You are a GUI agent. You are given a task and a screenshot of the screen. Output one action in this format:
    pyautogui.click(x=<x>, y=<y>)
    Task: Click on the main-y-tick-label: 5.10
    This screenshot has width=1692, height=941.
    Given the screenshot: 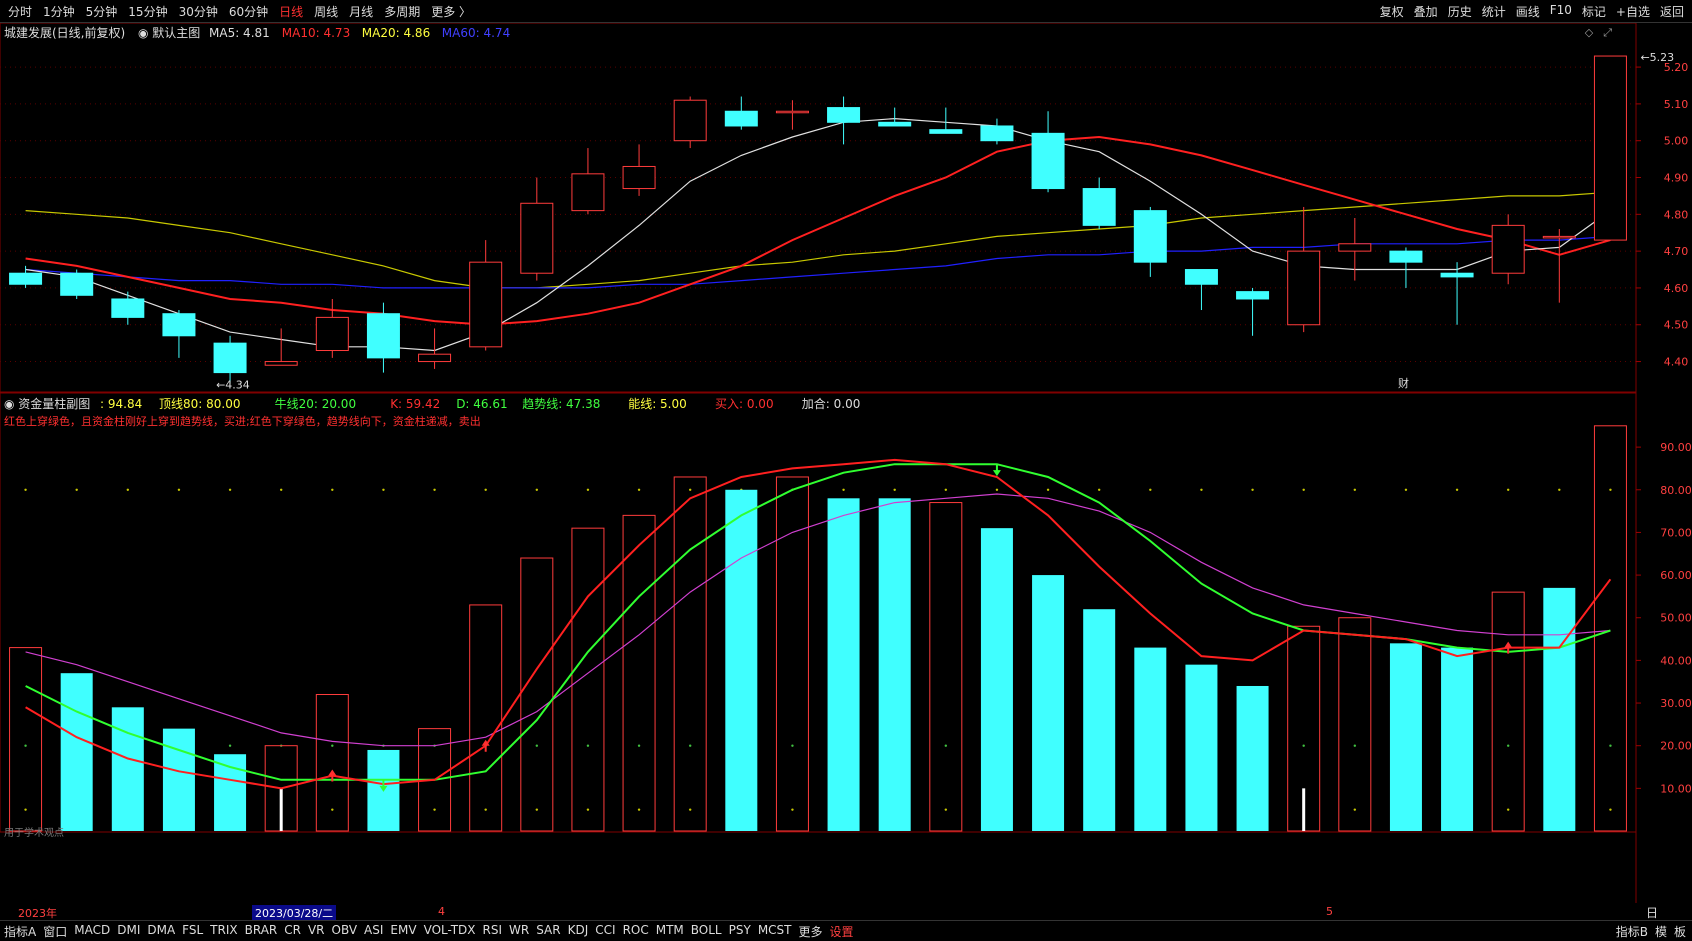 What is the action you would take?
    pyautogui.click(x=1676, y=104)
    